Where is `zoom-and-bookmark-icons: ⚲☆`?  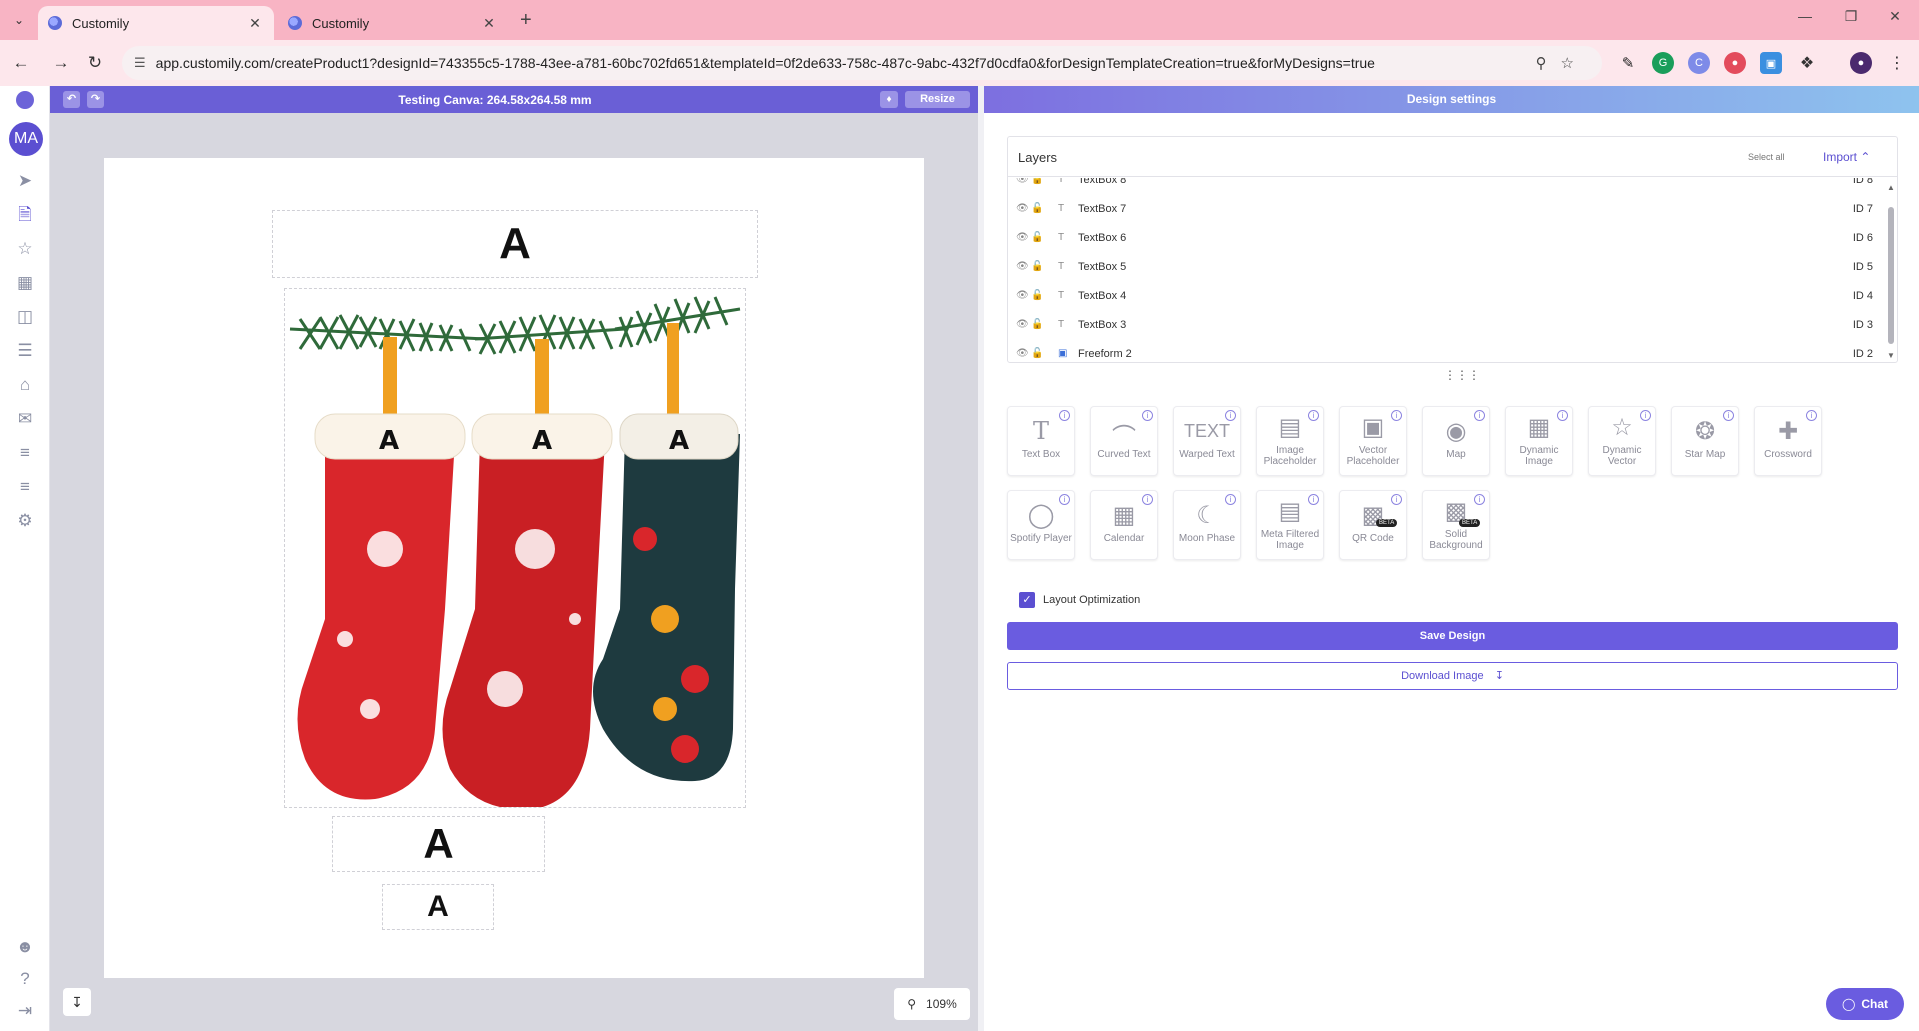
zoom-and-bookmark-icons: ⚲☆ is located at coordinates (1562, 63).